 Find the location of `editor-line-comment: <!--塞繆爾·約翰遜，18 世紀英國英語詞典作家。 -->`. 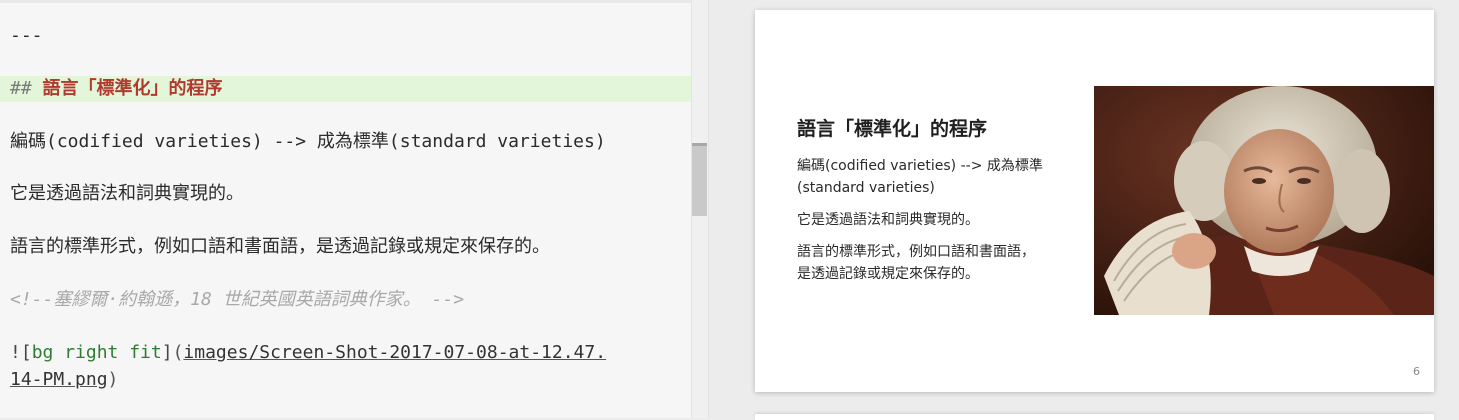

editor-line-comment: <!--塞繆爾·約翰遜，18 世紀英國英語詞典作家。 --> is located at coordinates (237, 300).